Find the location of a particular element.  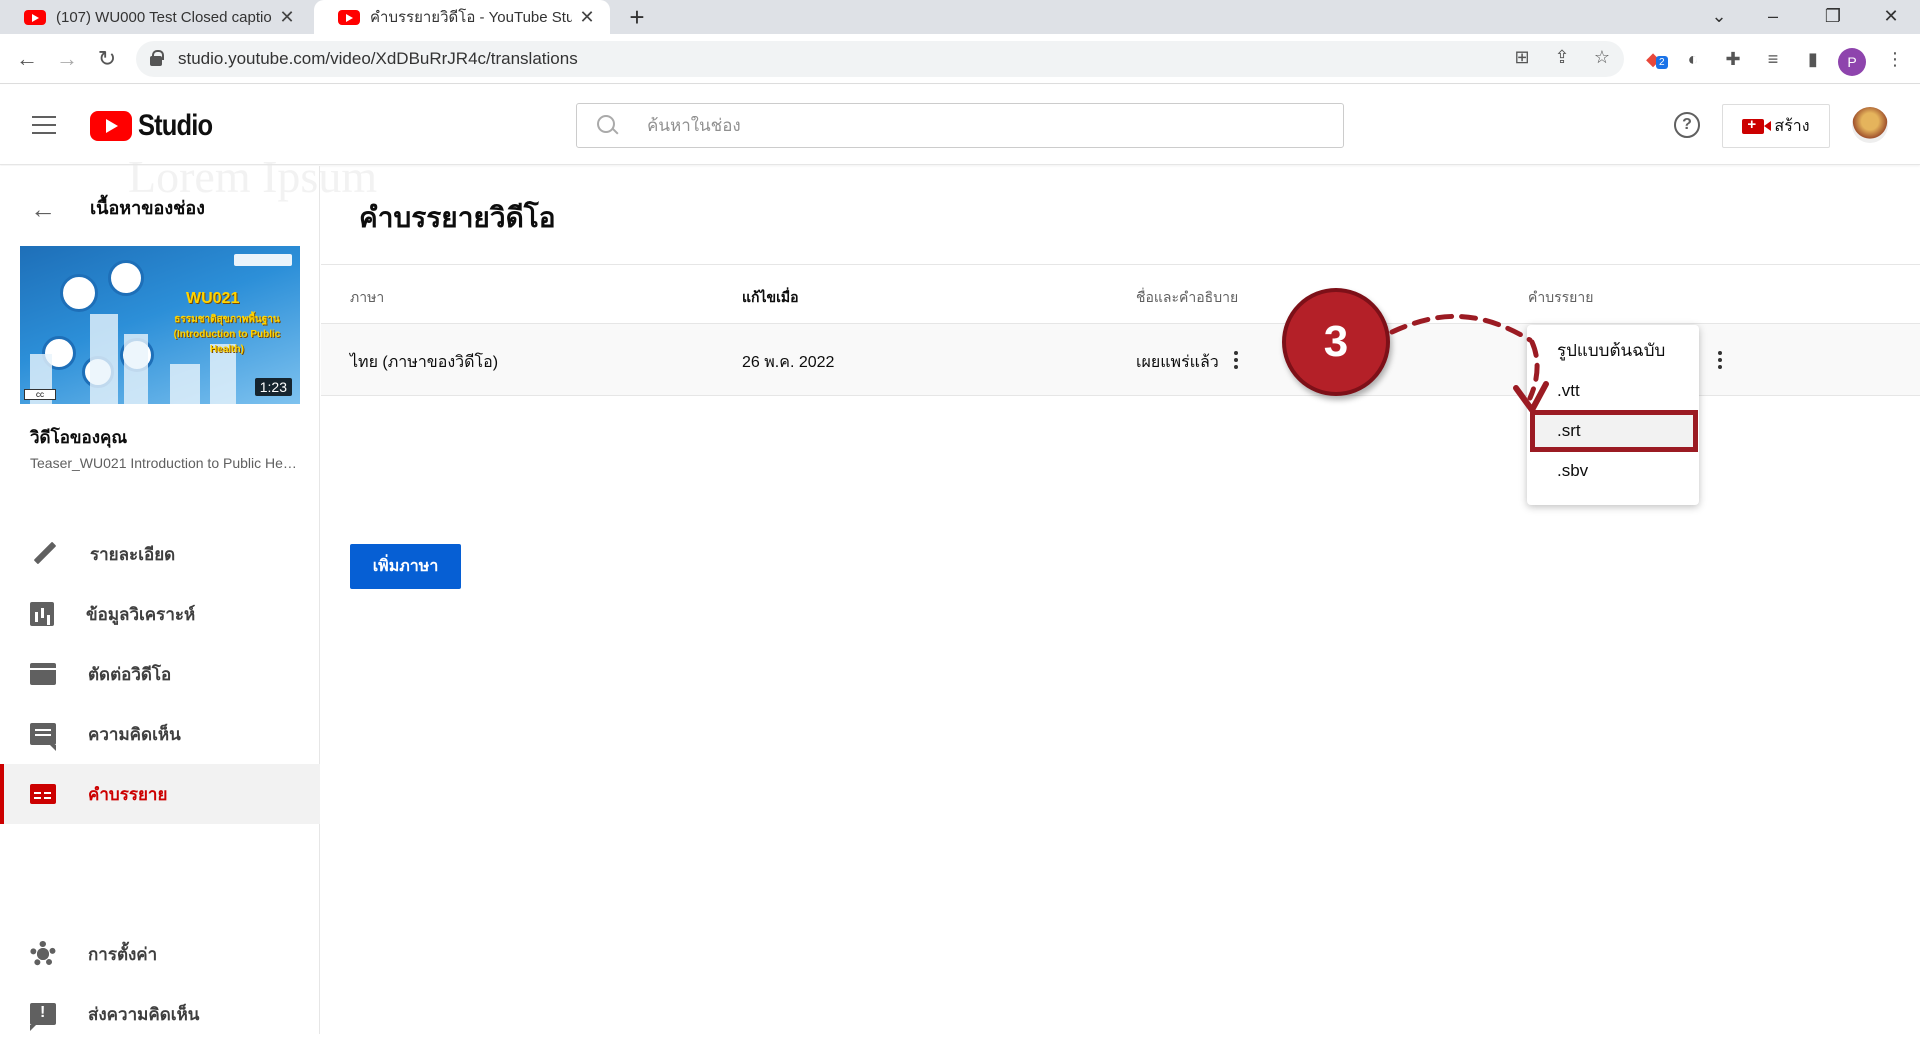

minimize-icon: – is located at coordinates (1773, 17).